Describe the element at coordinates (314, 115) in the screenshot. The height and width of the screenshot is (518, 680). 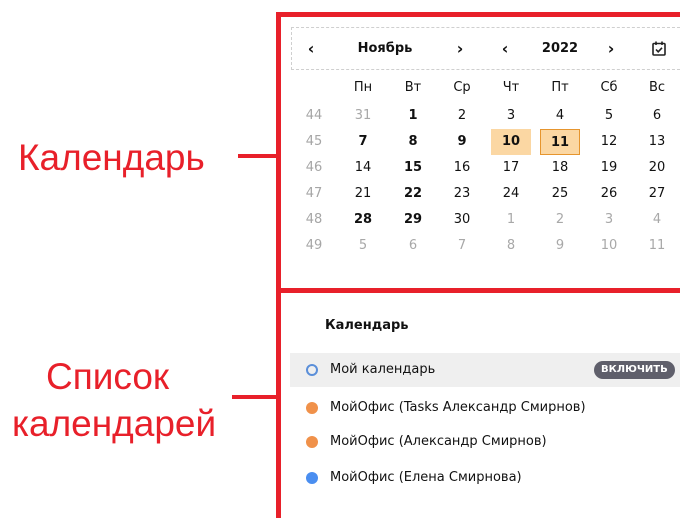
I see `week-number: 44` at that location.